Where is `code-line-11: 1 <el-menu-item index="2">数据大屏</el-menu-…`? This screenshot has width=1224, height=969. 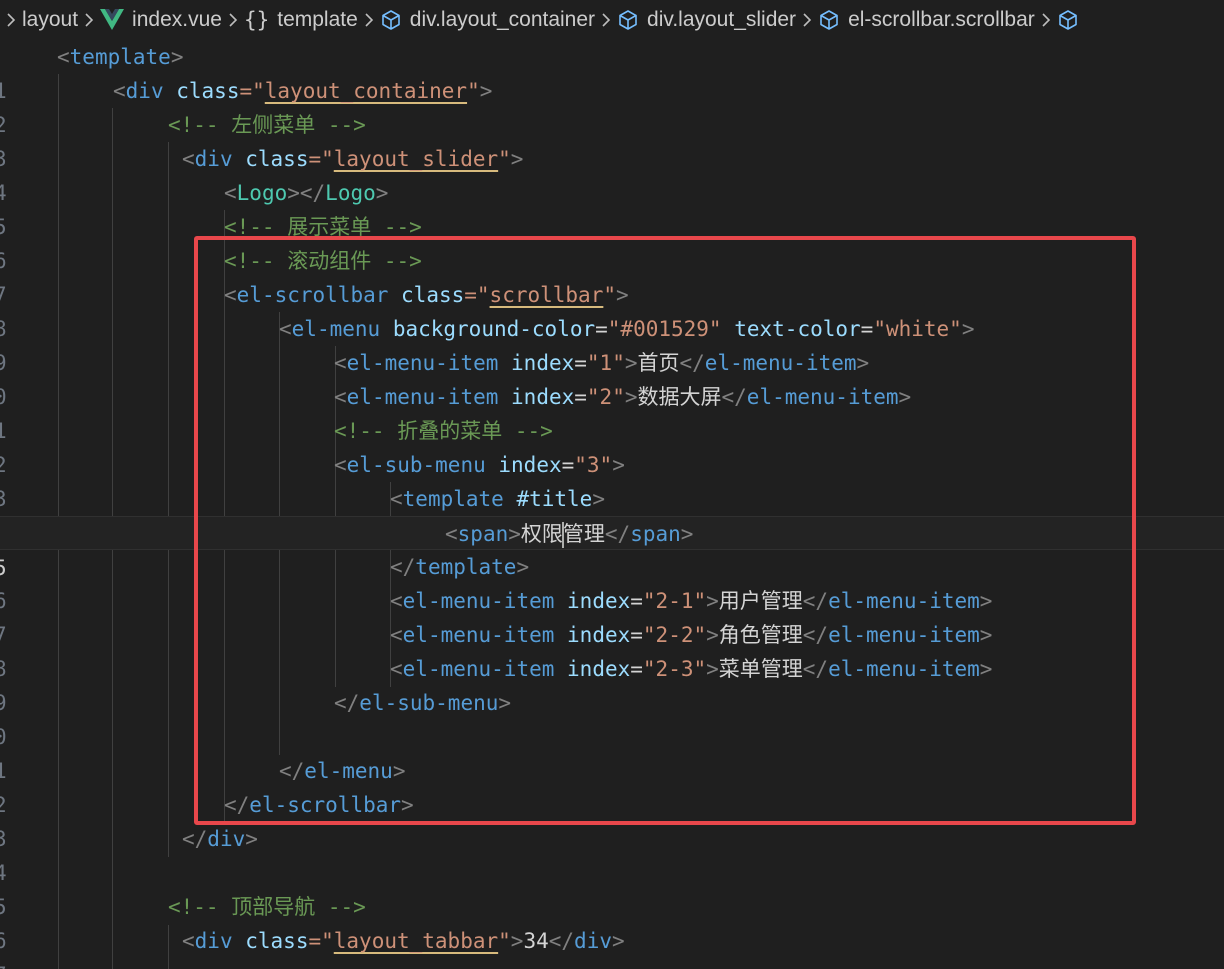
code-line-11: 1 <el-menu-item index="2">数据大屏</el-menu-… is located at coordinates (612, 411).